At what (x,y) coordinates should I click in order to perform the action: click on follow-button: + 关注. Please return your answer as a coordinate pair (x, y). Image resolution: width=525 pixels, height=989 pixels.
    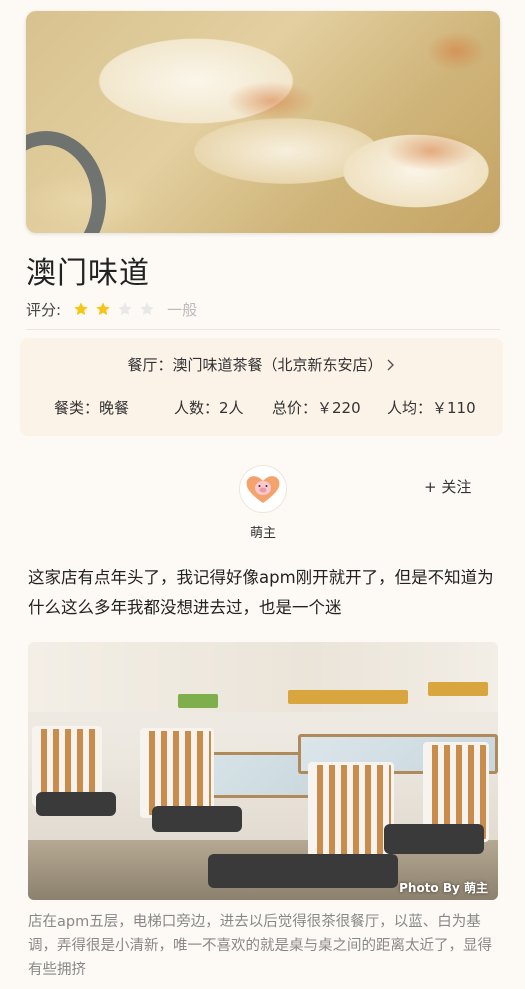
    Looking at the image, I should click on (447, 486).